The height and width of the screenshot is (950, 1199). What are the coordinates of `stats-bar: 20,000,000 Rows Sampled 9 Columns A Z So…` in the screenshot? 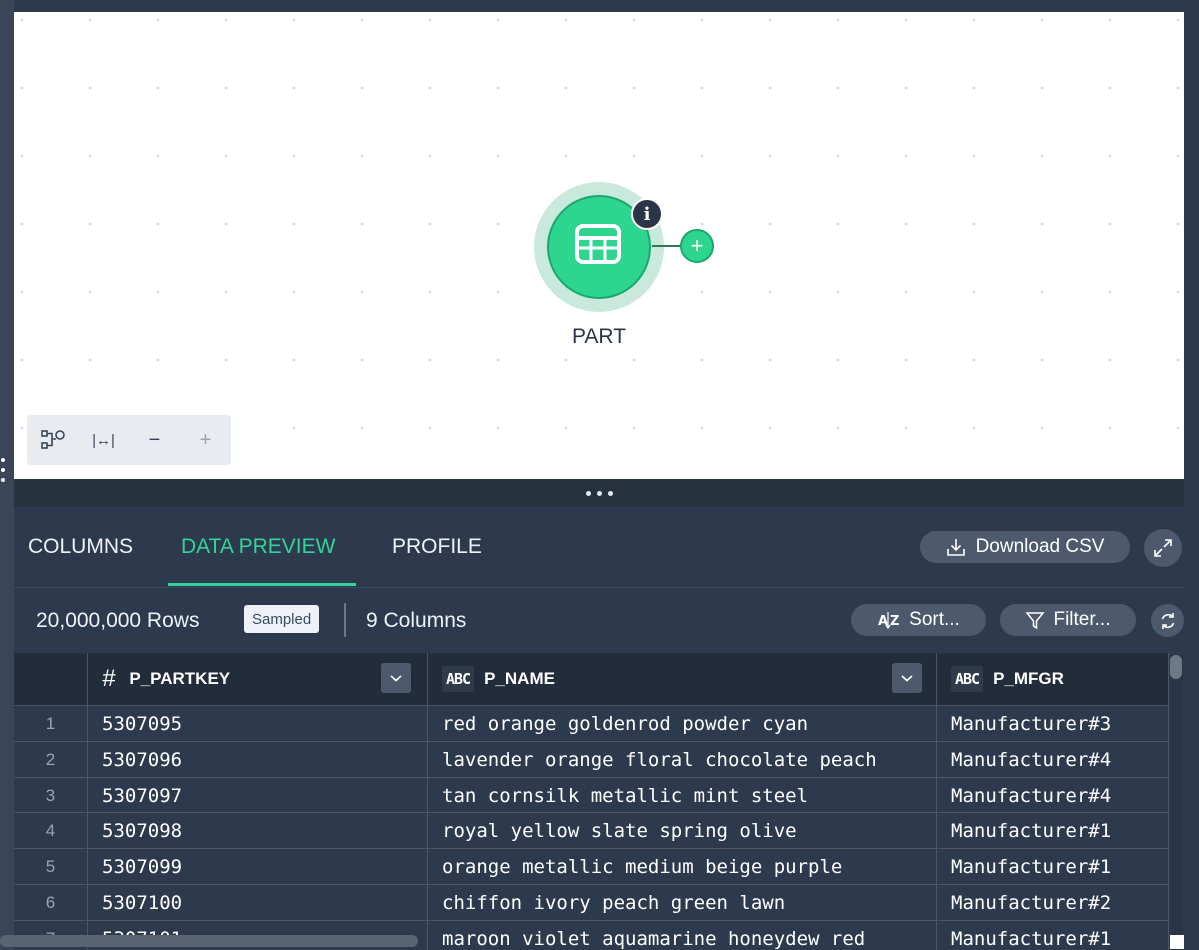 It's located at (599, 620).